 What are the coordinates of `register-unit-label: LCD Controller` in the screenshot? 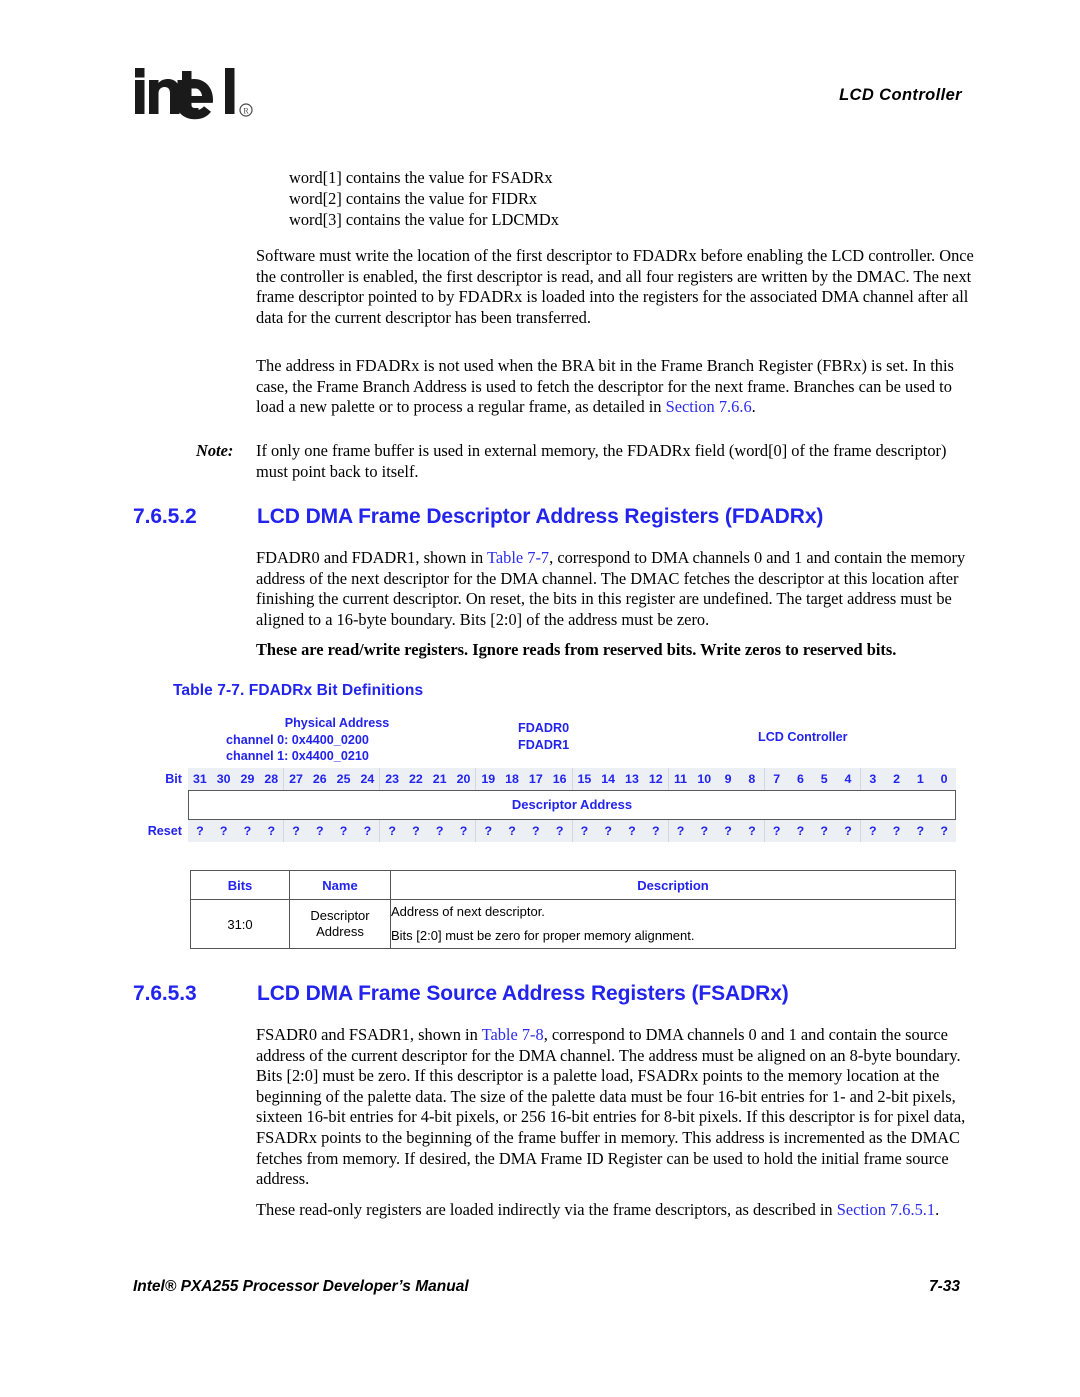 It's located at (803, 737).